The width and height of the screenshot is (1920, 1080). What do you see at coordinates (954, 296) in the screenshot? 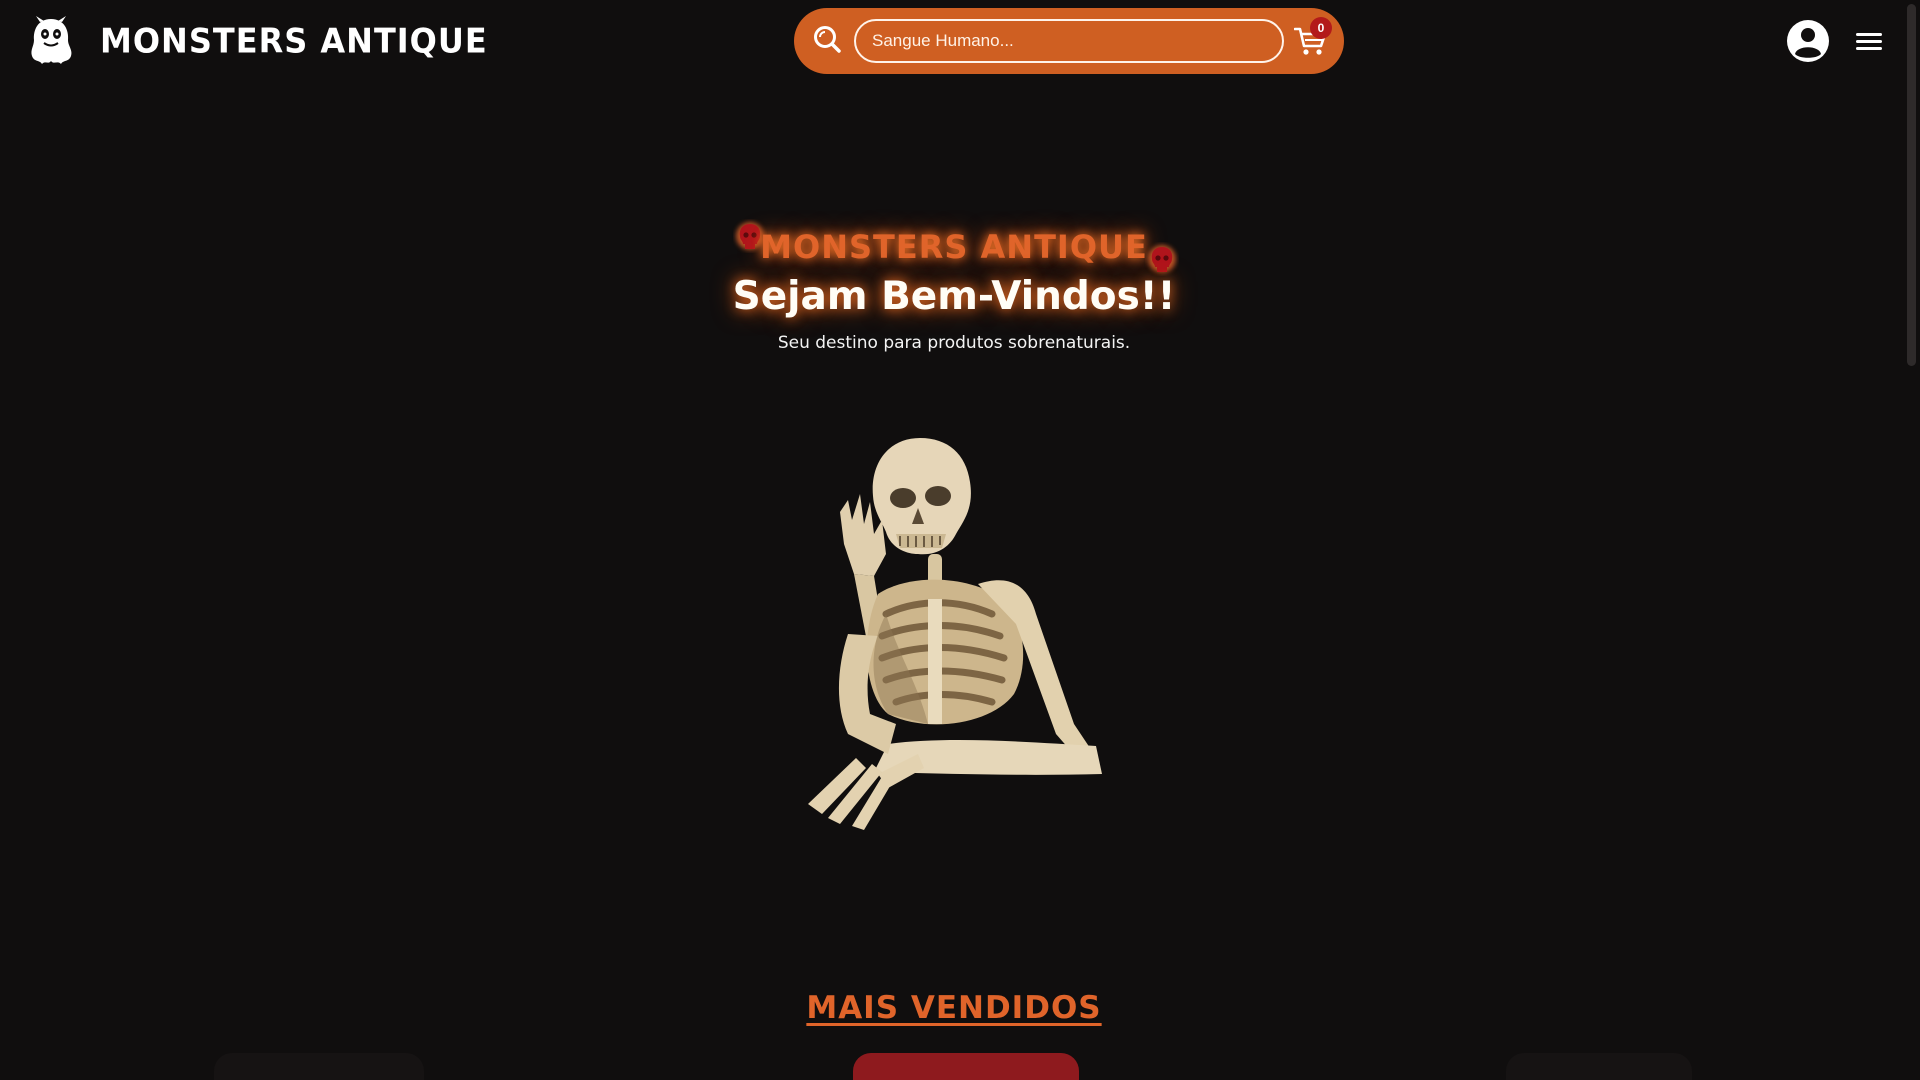
I see `hero-title: Sejam Bem-Vindos!!` at bounding box center [954, 296].